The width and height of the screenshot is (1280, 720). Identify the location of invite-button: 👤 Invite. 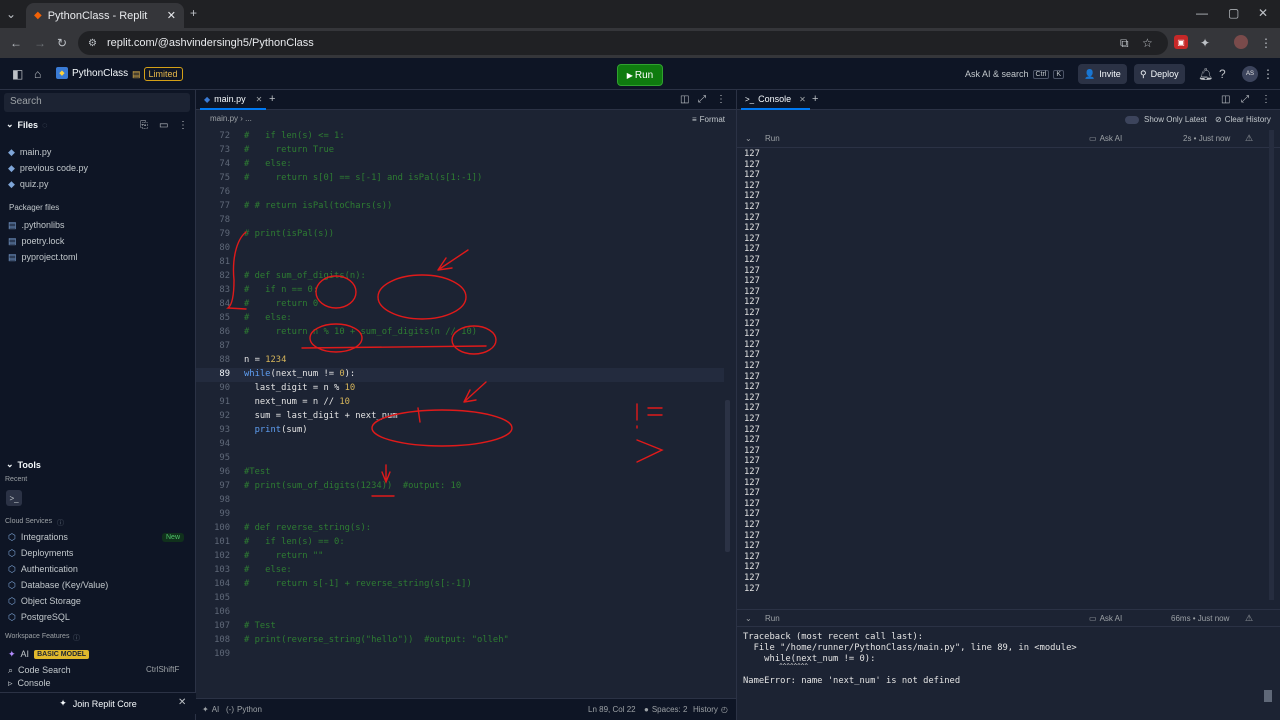
(1102, 74).